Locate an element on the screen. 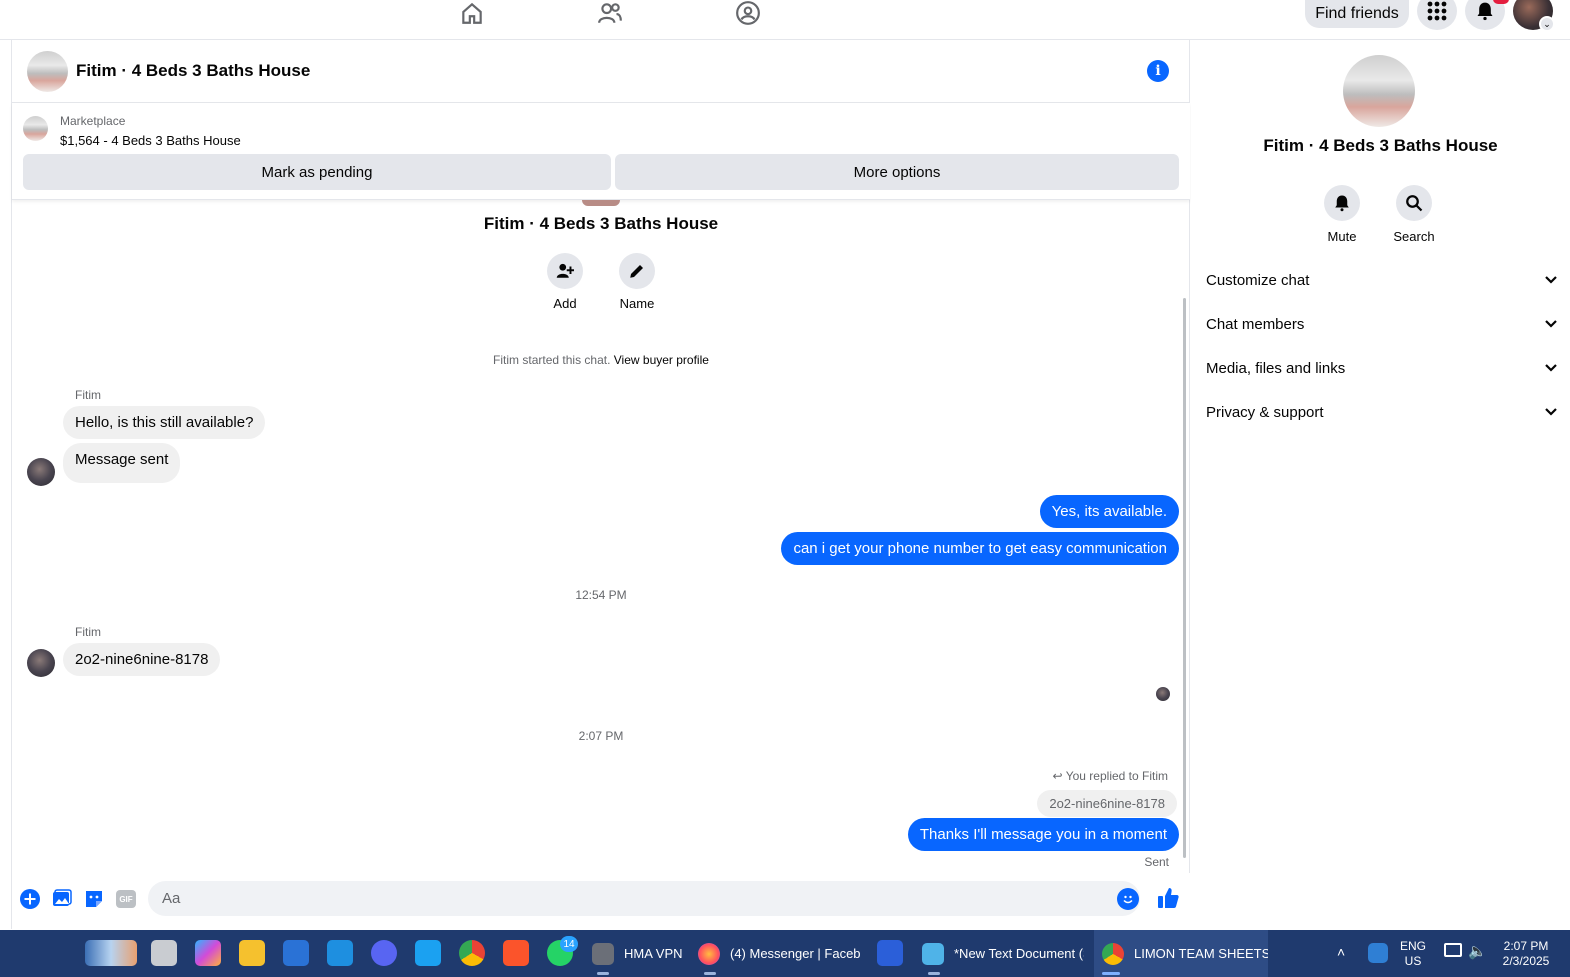 This screenshot has height=977, width=1570. chevron-up-icon: ˄ is located at coordinates (1341, 952).